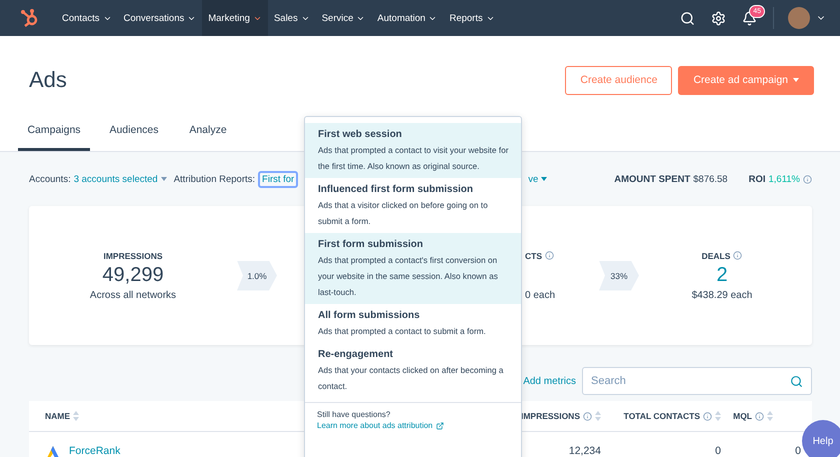 The width and height of the screenshot is (840, 457). What do you see at coordinates (408, 276) in the screenshot?
I see `option-description: Ads that prompted a contact's first conversion on your website in the same session. Also known as last-touch.` at bounding box center [408, 276].